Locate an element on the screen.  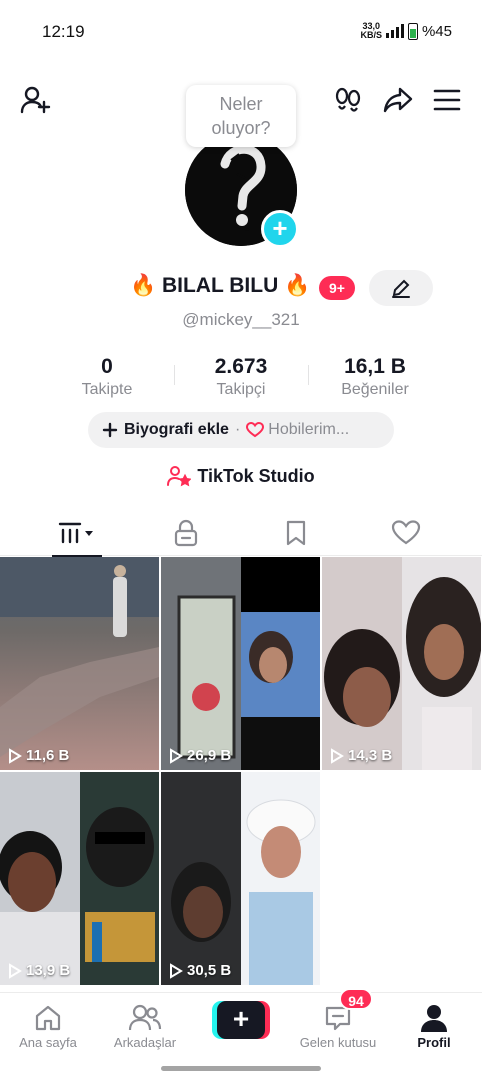
lock-icon is located at coordinates (186, 533).